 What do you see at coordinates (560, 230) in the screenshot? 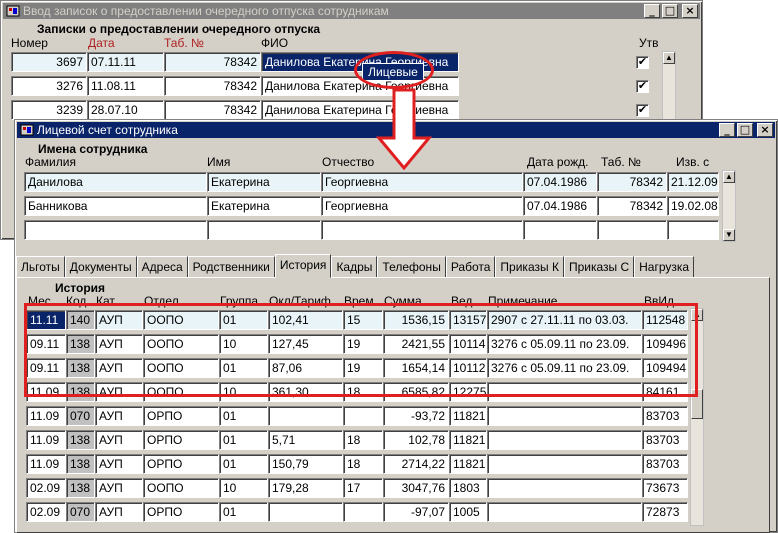
I see `birthdate-cell` at bounding box center [560, 230].